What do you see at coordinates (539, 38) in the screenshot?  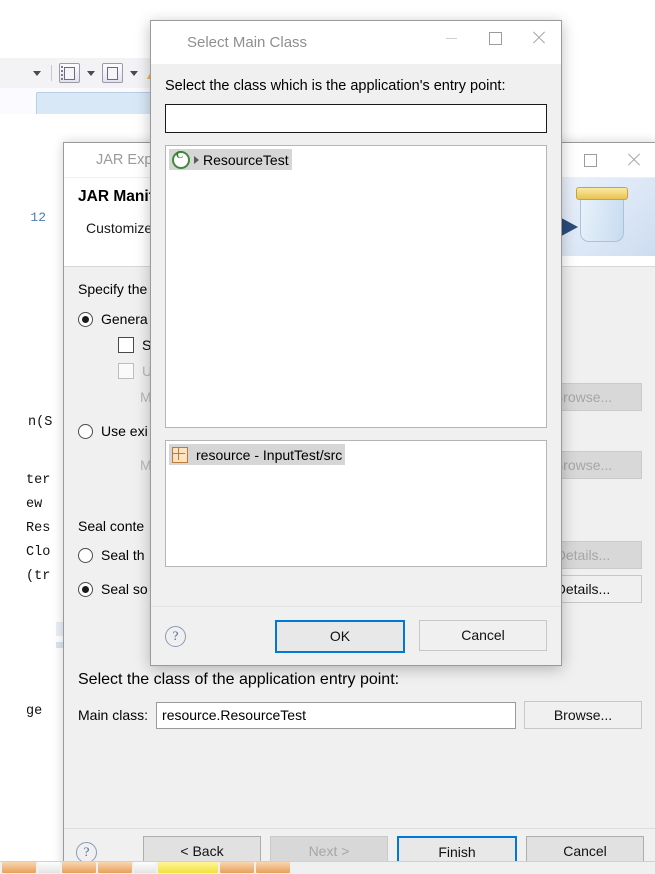 I see `close-icon-modal` at bounding box center [539, 38].